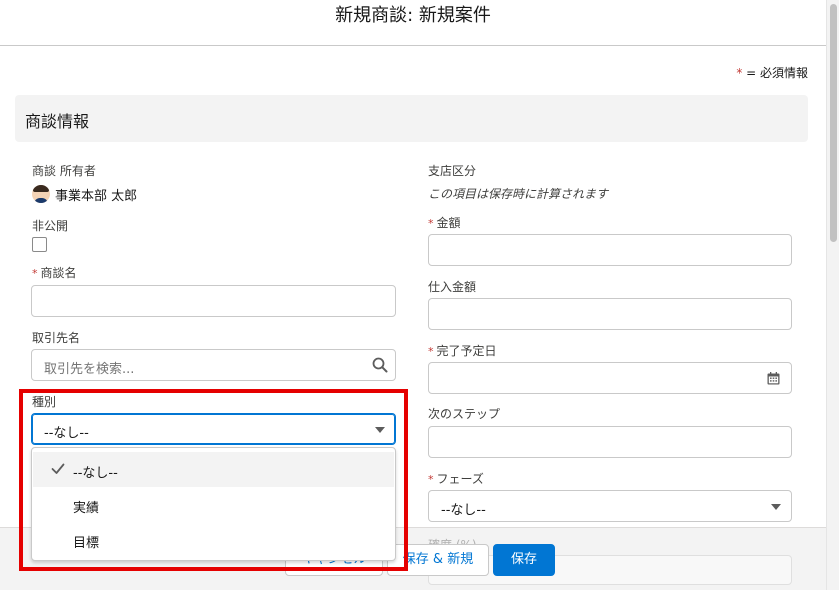 The image size is (839, 590). Describe the element at coordinates (773, 378) in the screenshot. I see `calendar-icon` at that location.